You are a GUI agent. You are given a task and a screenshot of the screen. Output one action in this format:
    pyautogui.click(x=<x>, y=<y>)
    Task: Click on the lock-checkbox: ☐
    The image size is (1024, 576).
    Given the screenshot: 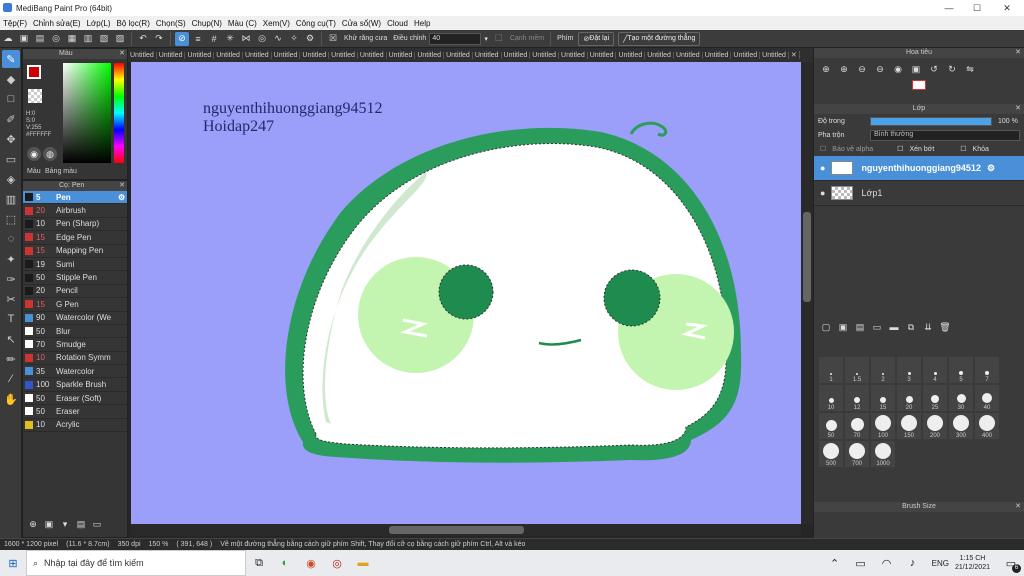 What is the action you would take?
    pyautogui.click(x=963, y=149)
    